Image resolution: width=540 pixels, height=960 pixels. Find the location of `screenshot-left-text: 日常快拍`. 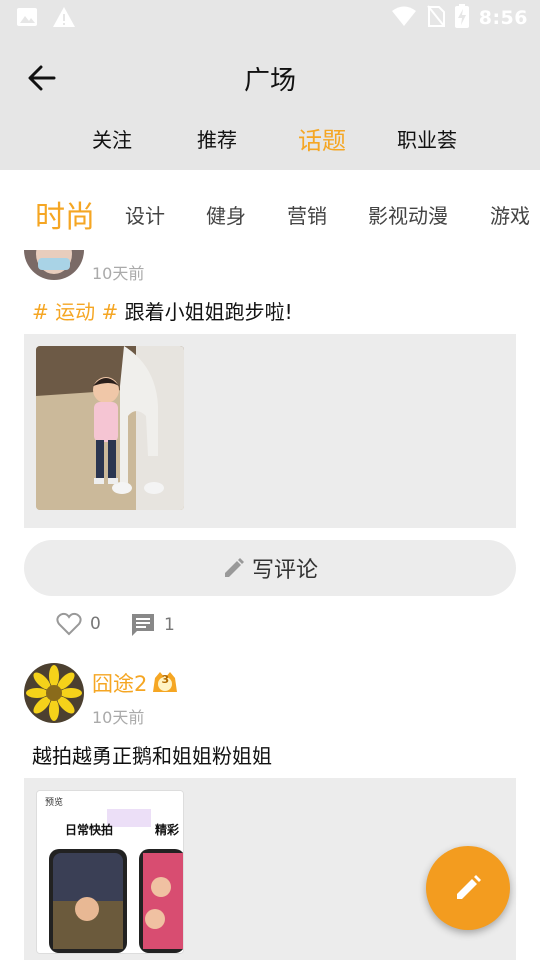

screenshot-left-text: 日常快拍 is located at coordinates (89, 830).